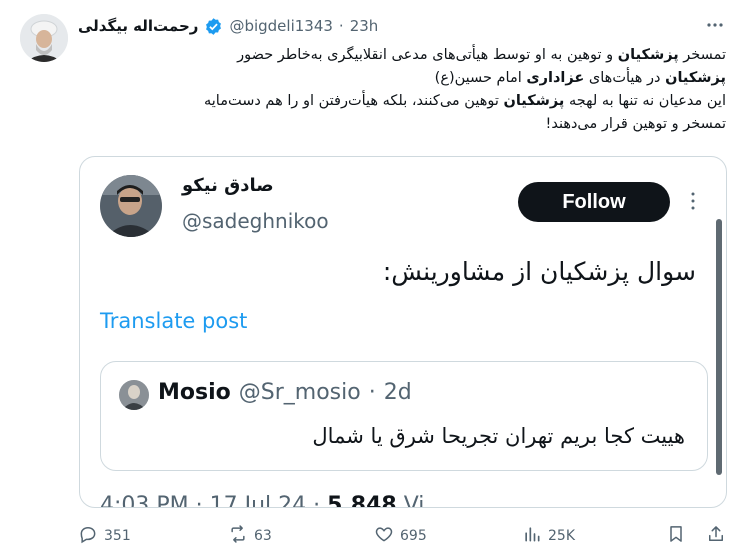  What do you see at coordinates (645, 101) in the screenshot?
I see `tweet-text-segment: این مدعیان نه تنها به لهجه` at bounding box center [645, 101].